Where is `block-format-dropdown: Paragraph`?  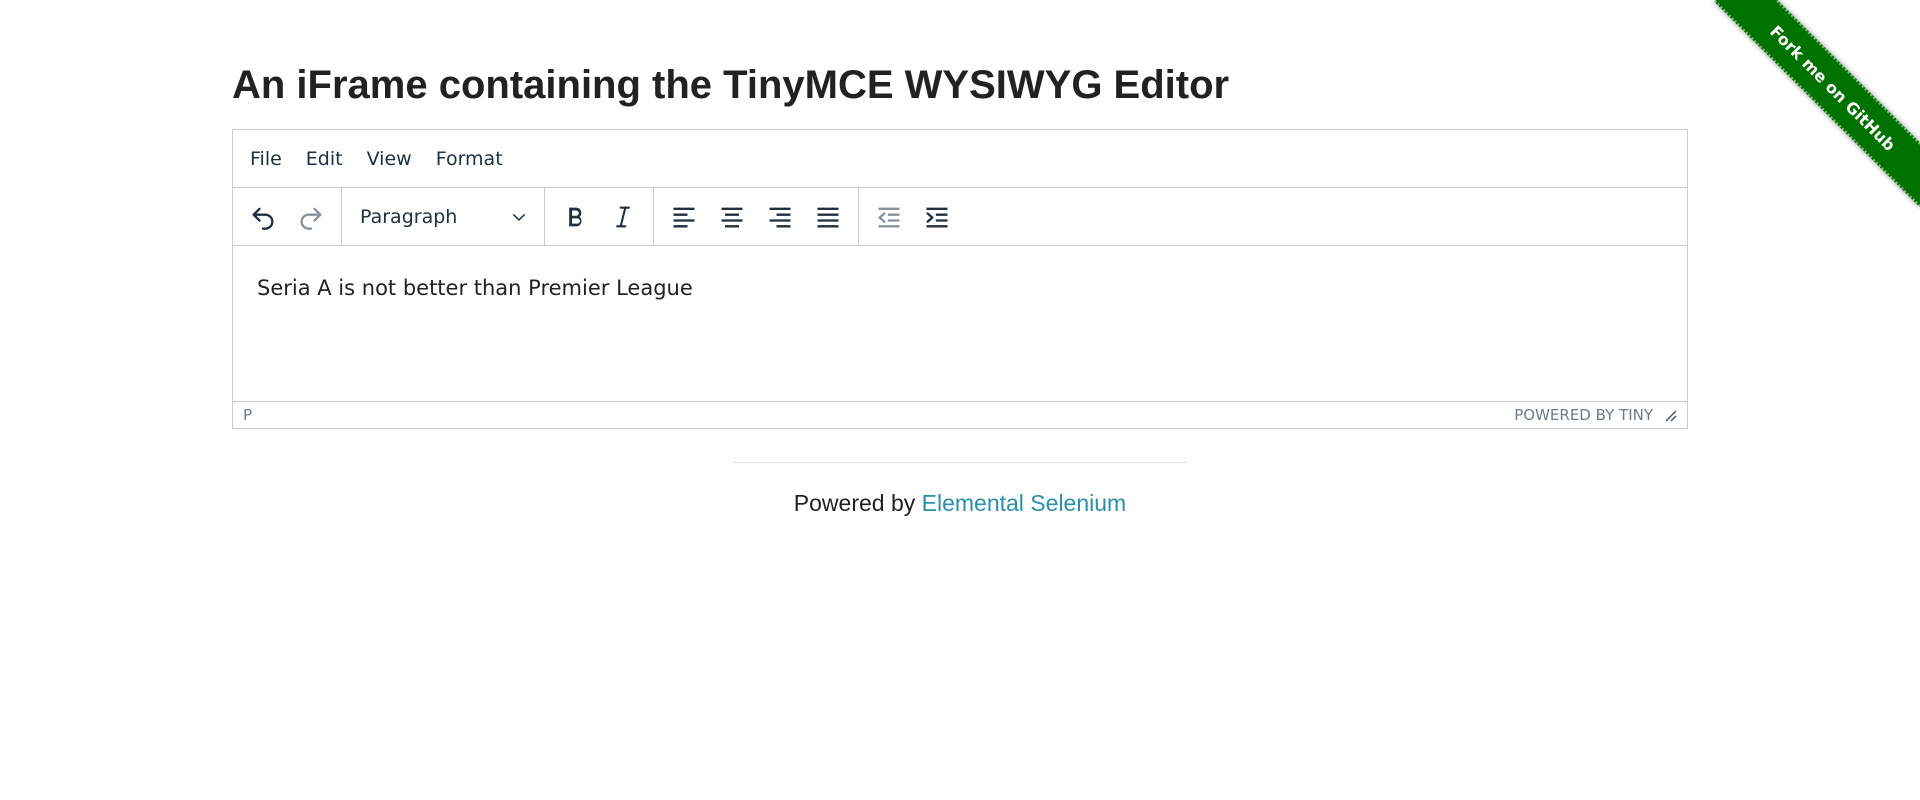
block-format-dropdown: Paragraph is located at coordinates (443, 217).